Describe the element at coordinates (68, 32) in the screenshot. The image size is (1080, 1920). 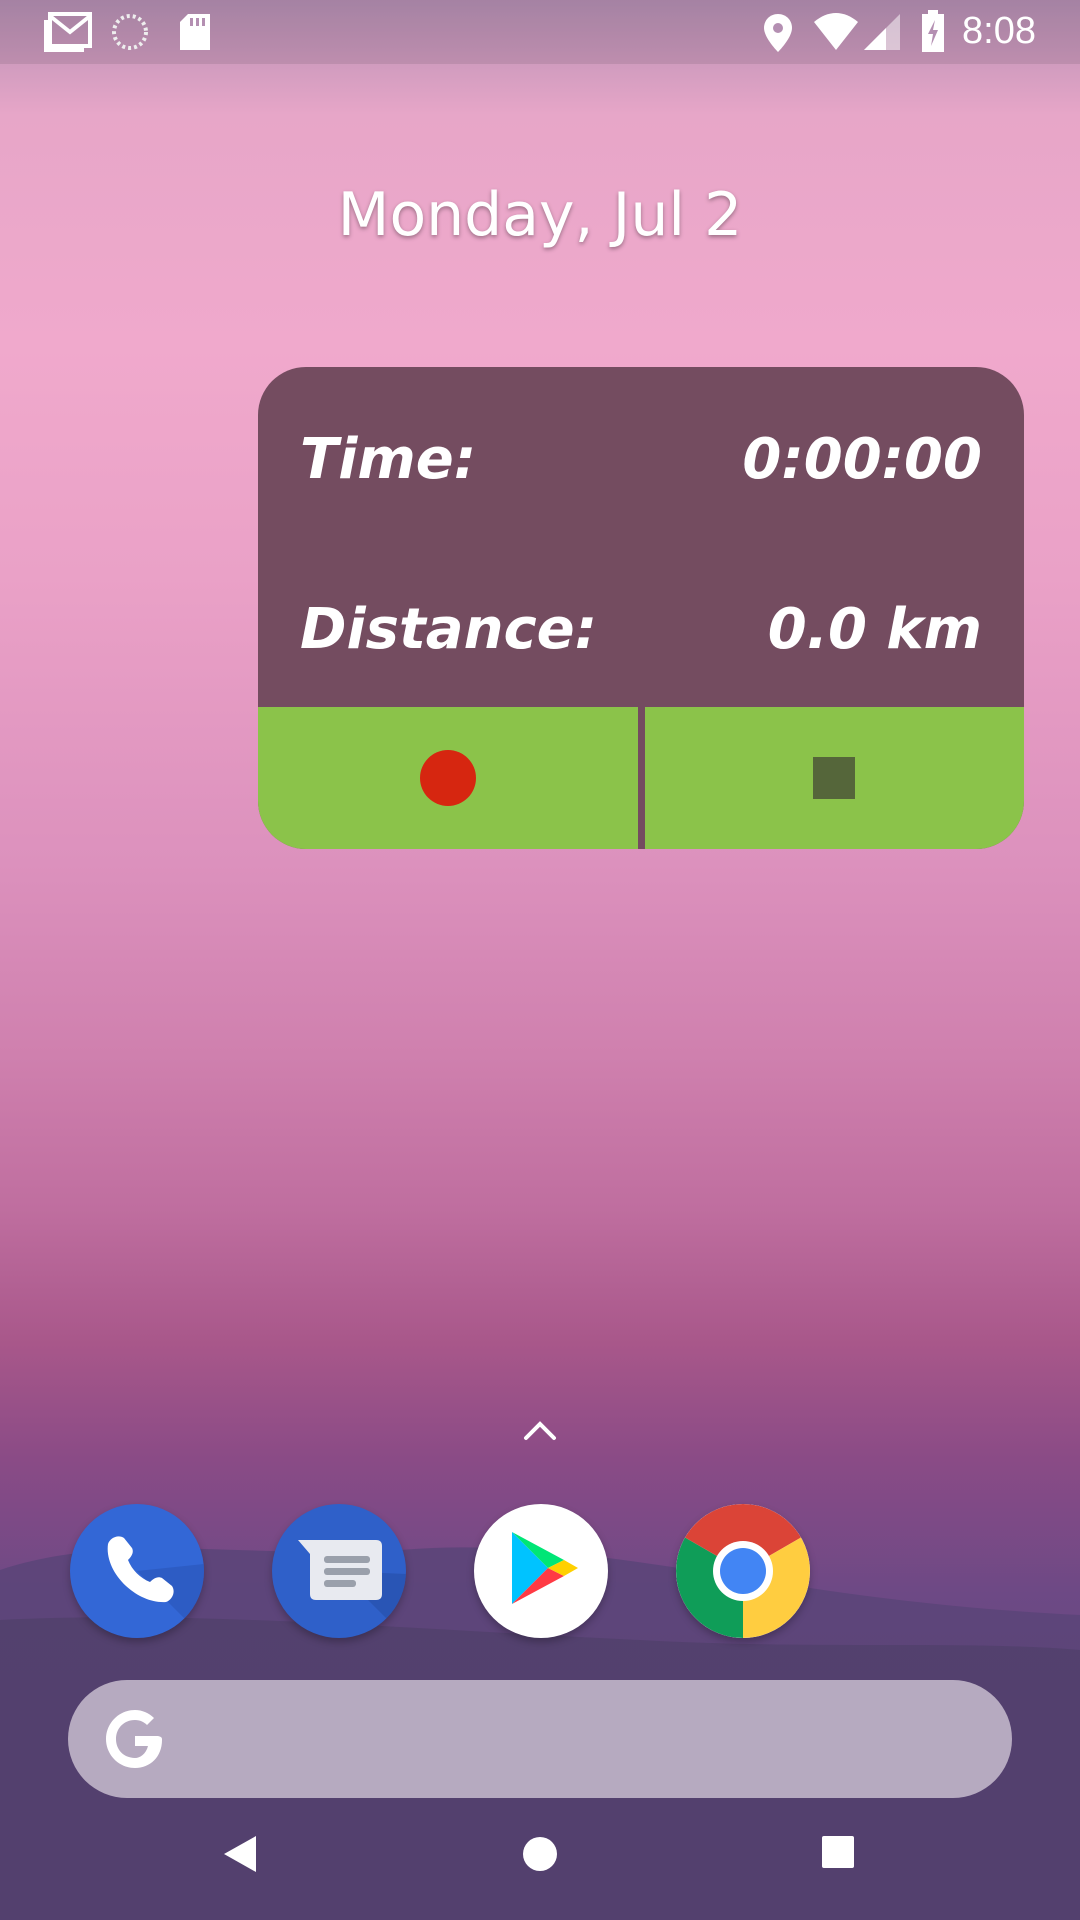
I see `gmail-icon` at that location.